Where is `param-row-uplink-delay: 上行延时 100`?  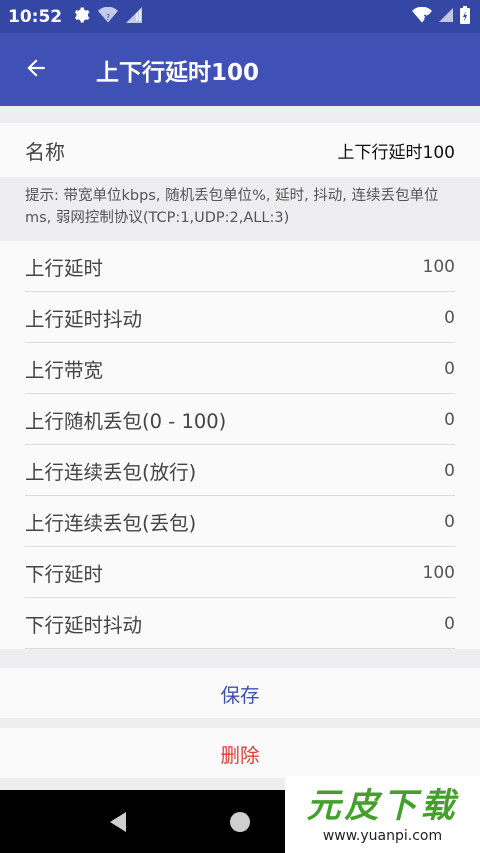
param-row-uplink-delay: 上行延时 100 is located at coordinates (240, 266).